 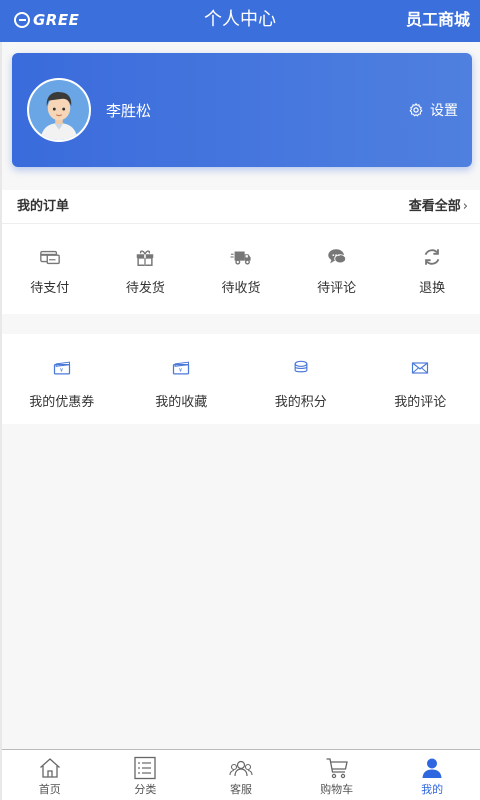 What do you see at coordinates (420, 368) in the screenshot?
I see `mail-icon` at bounding box center [420, 368].